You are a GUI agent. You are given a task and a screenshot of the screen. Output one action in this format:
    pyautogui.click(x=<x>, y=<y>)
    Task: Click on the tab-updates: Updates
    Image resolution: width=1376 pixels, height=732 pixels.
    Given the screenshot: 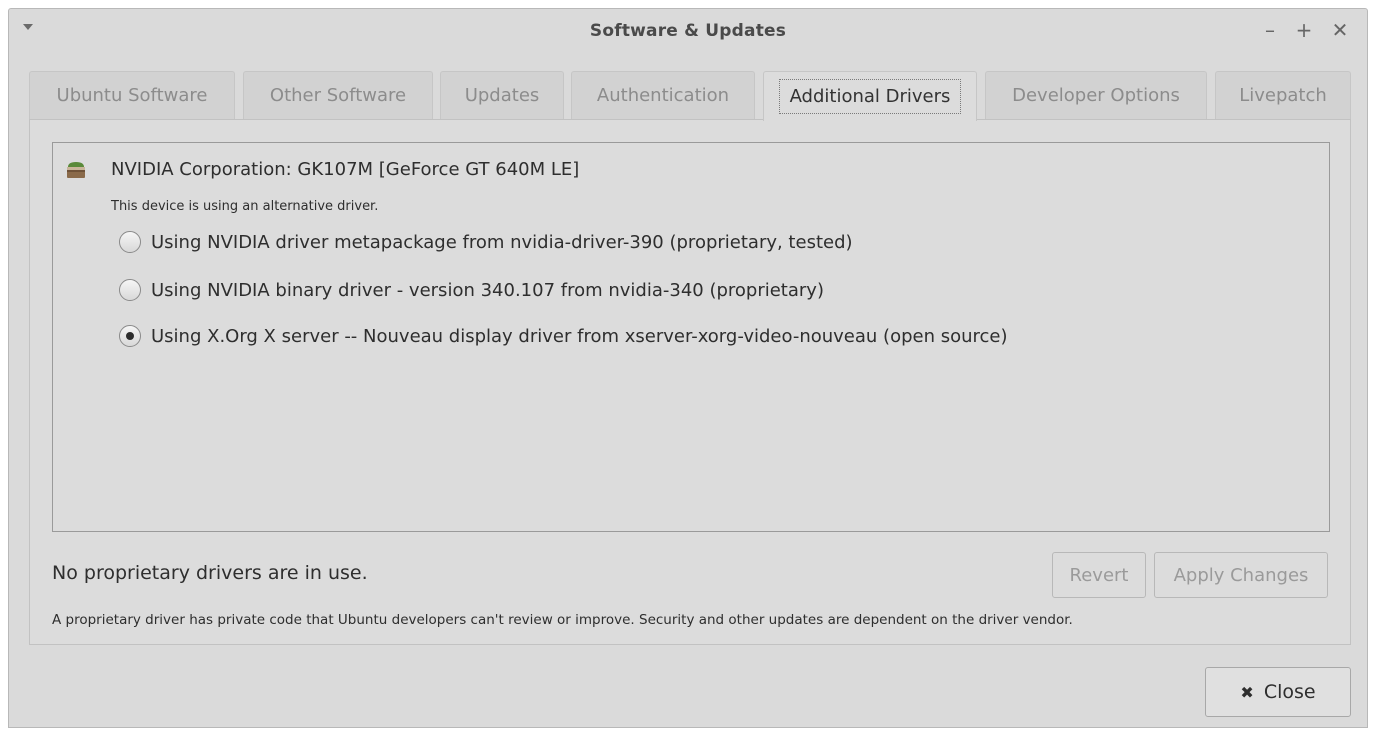 What is the action you would take?
    pyautogui.click(x=502, y=95)
    